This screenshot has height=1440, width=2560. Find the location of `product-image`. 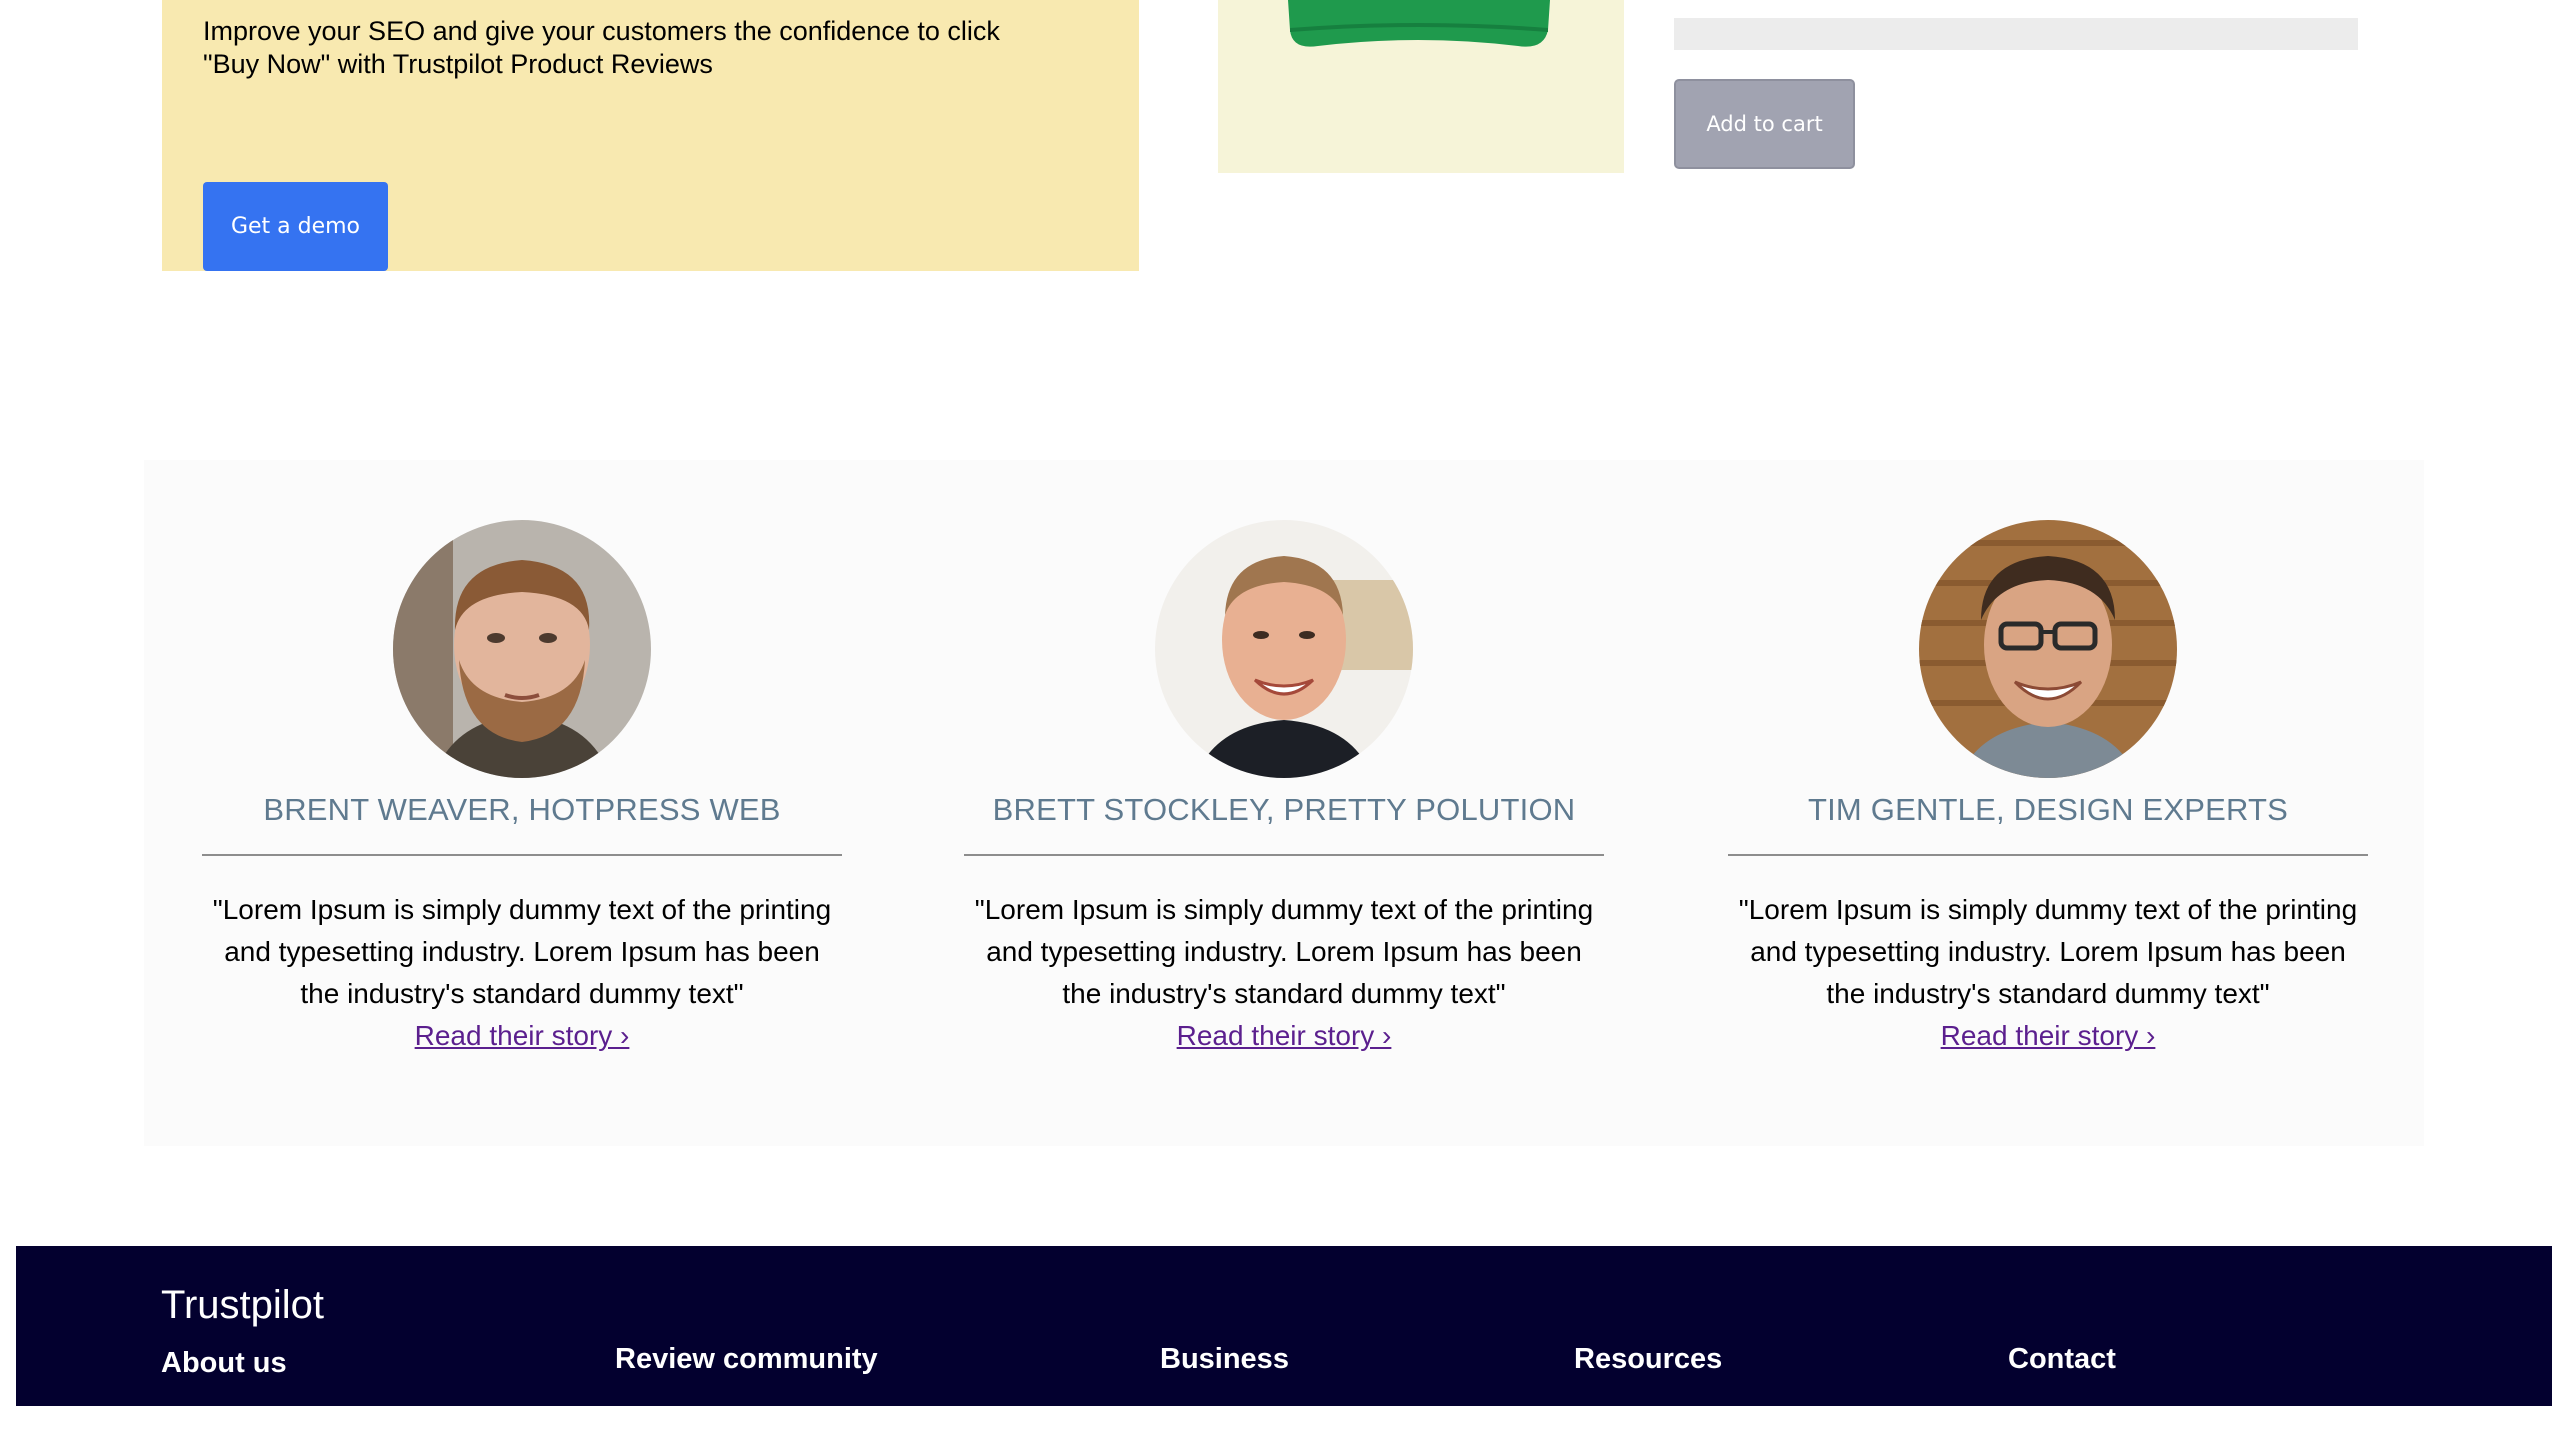

product-image is located at coordinates (1421, 86).